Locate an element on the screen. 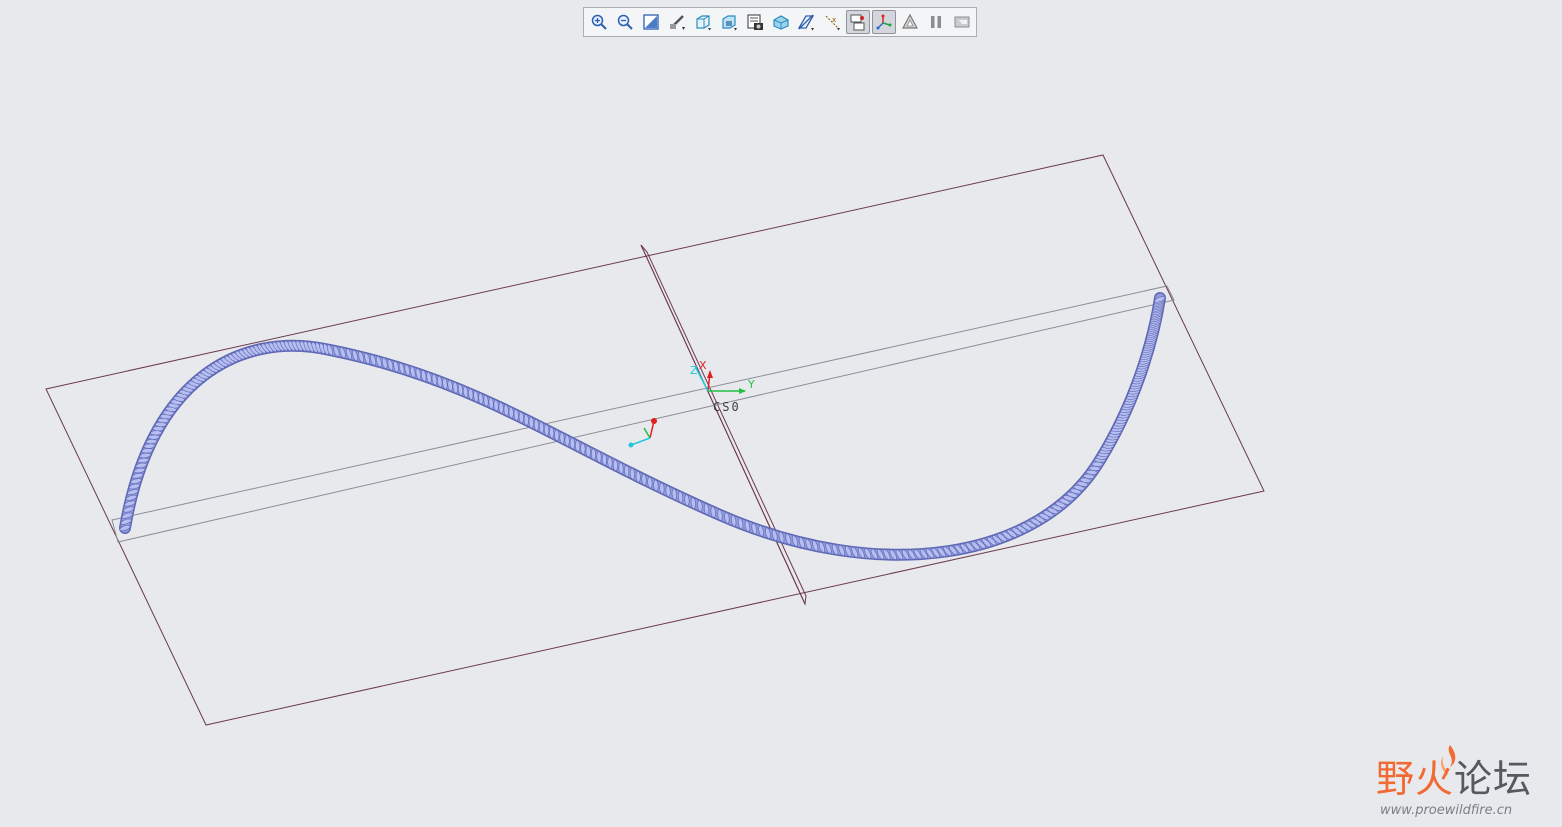 This screenshot has height=827, width=1562. annotations-button is located at coordinates (910, 22).